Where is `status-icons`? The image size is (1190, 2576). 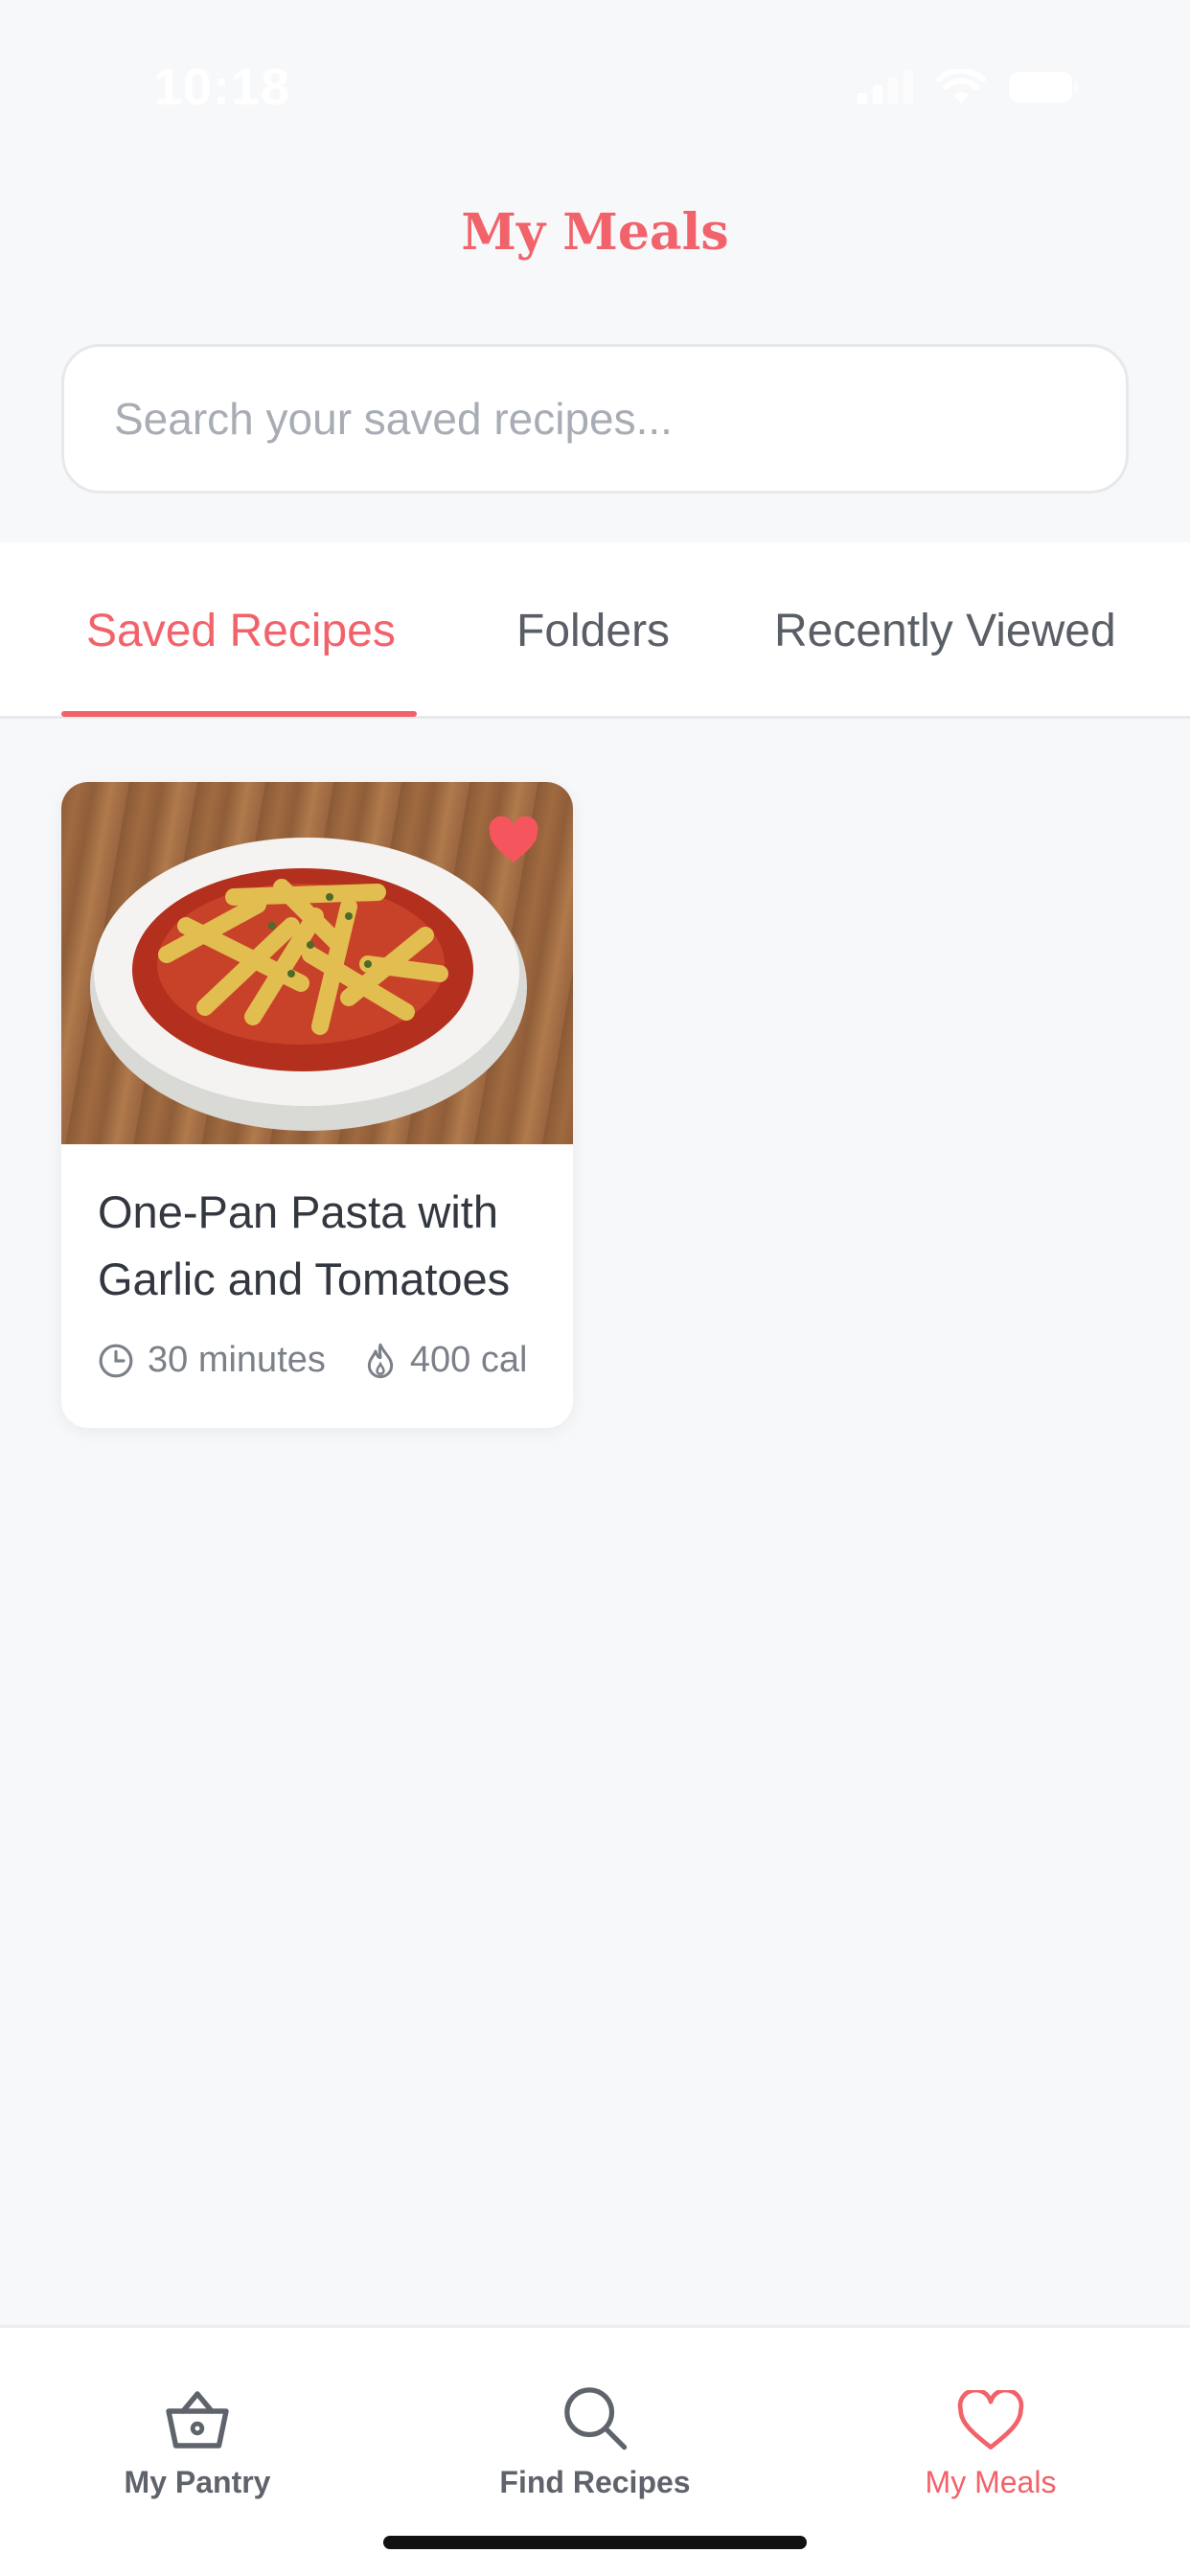
status-icons is located at coordinates (969, 87).